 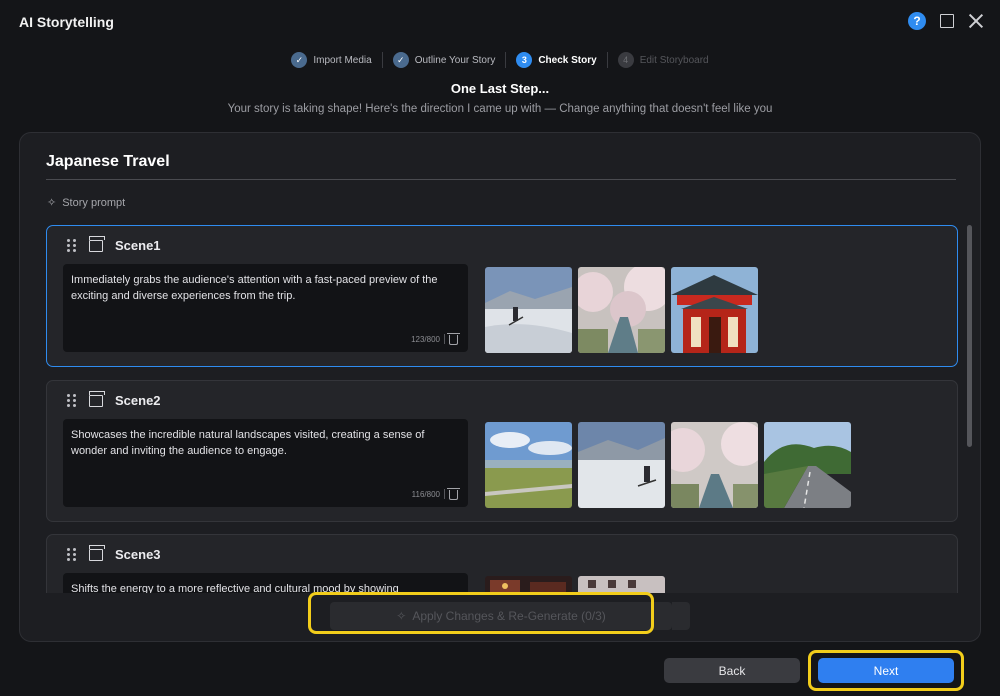 I want to click on step-edit-storyboard: 4 Edit Storyboard, so click(x=663, y=60).